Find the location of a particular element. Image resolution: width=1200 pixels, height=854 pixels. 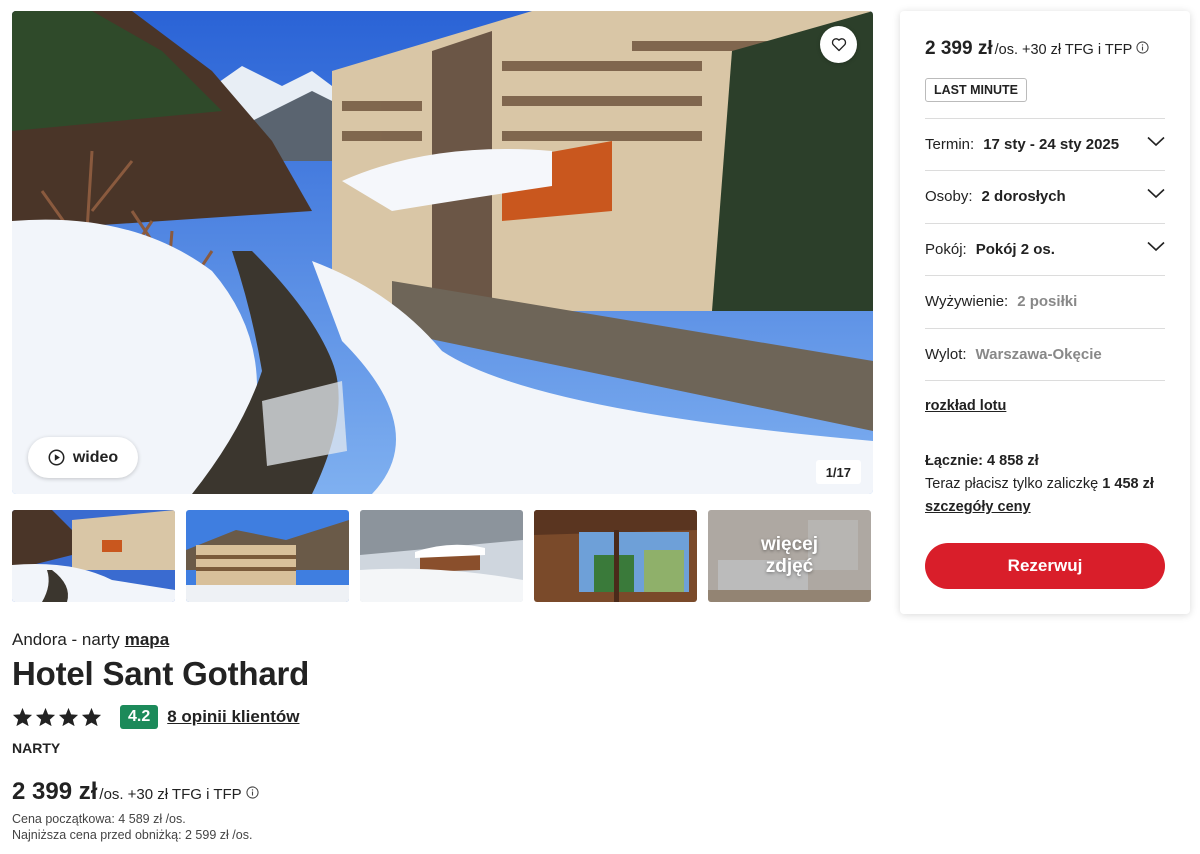

score-badge: 4.2 is located at coordinates (139, 717).